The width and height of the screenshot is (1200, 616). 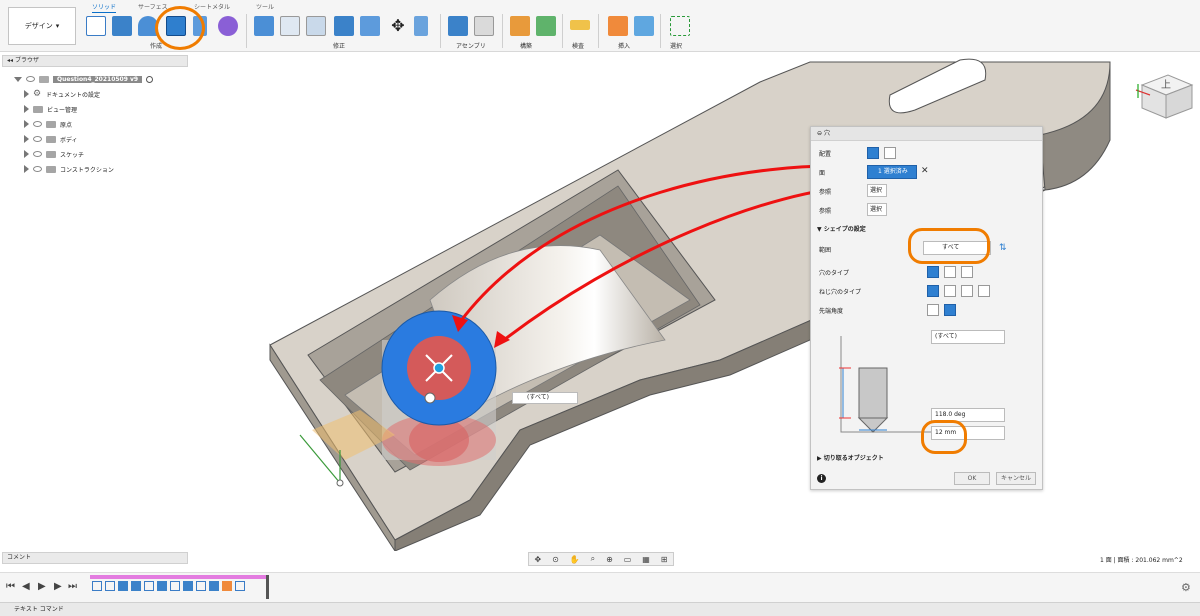 What do you see at coordinates (10, 60) in the screenshot?
I see `browser-collapse-icon: ◂◂` at bounding box center [10, 60].